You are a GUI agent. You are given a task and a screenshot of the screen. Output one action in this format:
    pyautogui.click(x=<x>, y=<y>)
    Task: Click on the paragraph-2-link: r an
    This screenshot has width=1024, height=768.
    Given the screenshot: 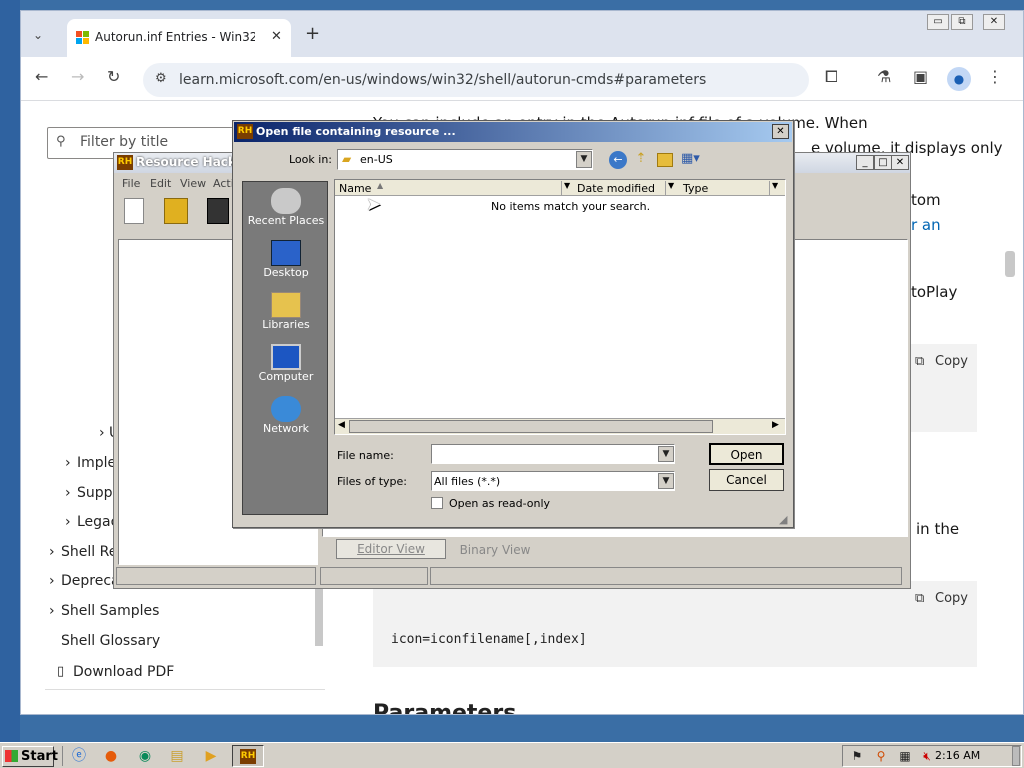 What is the action you would take?
    pyautogui.click(x=926, y=225)
    